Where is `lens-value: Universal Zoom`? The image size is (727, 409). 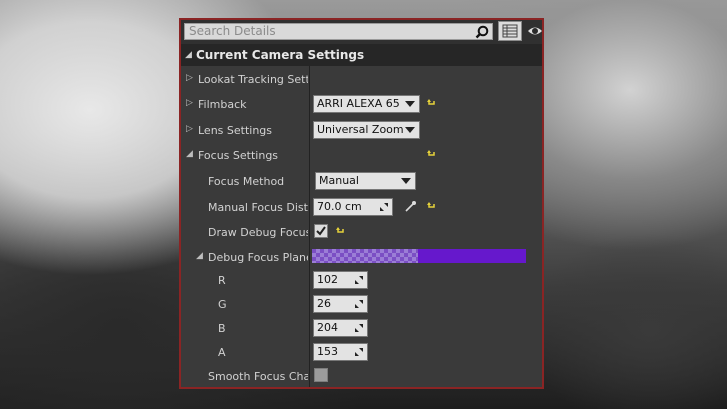 lens-value: Universal Zoom is located at coordinates (360, 129).